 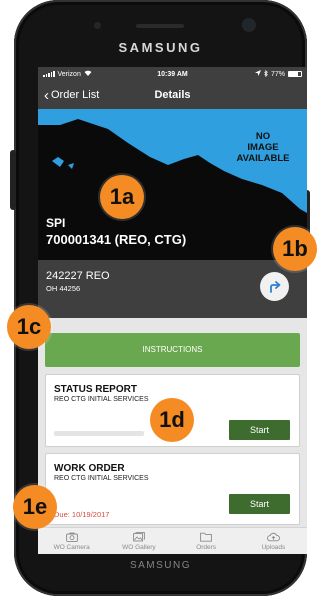 I want to click on tab-bar: WO Camera WO Gallery Orders Uploads, so click(x=172, y=540).